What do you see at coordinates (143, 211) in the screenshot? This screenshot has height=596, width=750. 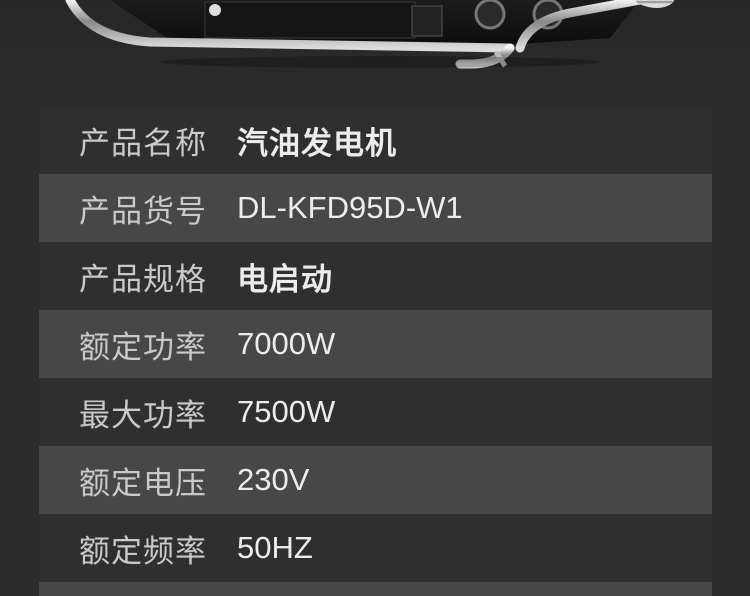 I see `spec-label: 产品货号` at bounding box center [143, 211].